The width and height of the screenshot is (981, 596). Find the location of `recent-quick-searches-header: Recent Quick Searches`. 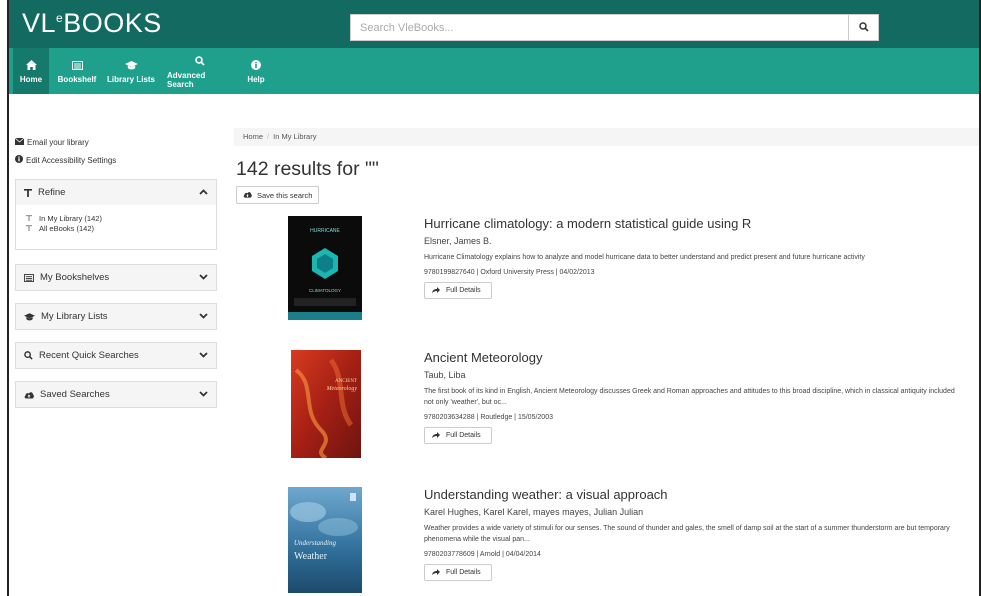

recent-quick-searches-header: Recent Quick Searches is located at coordinates (116, 355).